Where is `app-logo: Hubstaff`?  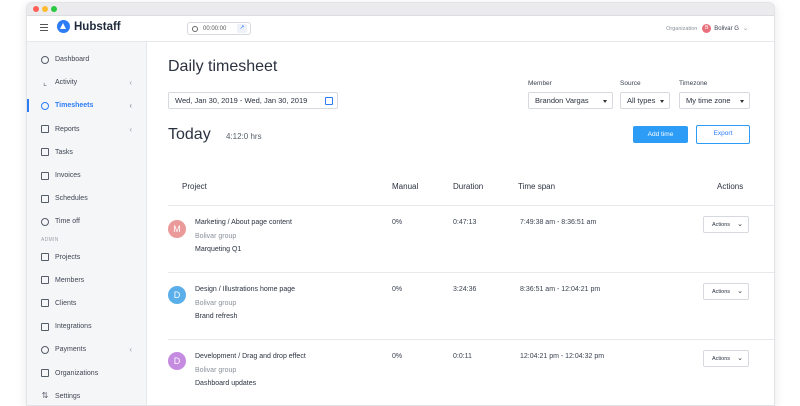
app-logo: Hubstaff is located at coordinates (89, 26).